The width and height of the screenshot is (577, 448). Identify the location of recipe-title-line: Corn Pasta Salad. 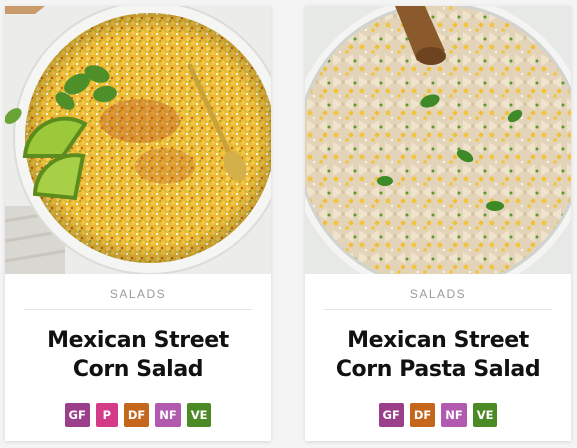
(438, 369).